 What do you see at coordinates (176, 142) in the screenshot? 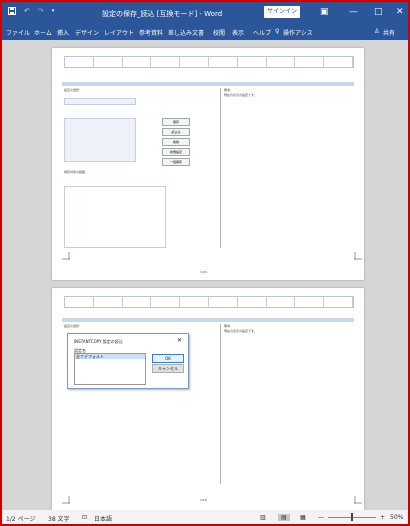
I see `delete-button: 削除` at bounding box center [176, 142].